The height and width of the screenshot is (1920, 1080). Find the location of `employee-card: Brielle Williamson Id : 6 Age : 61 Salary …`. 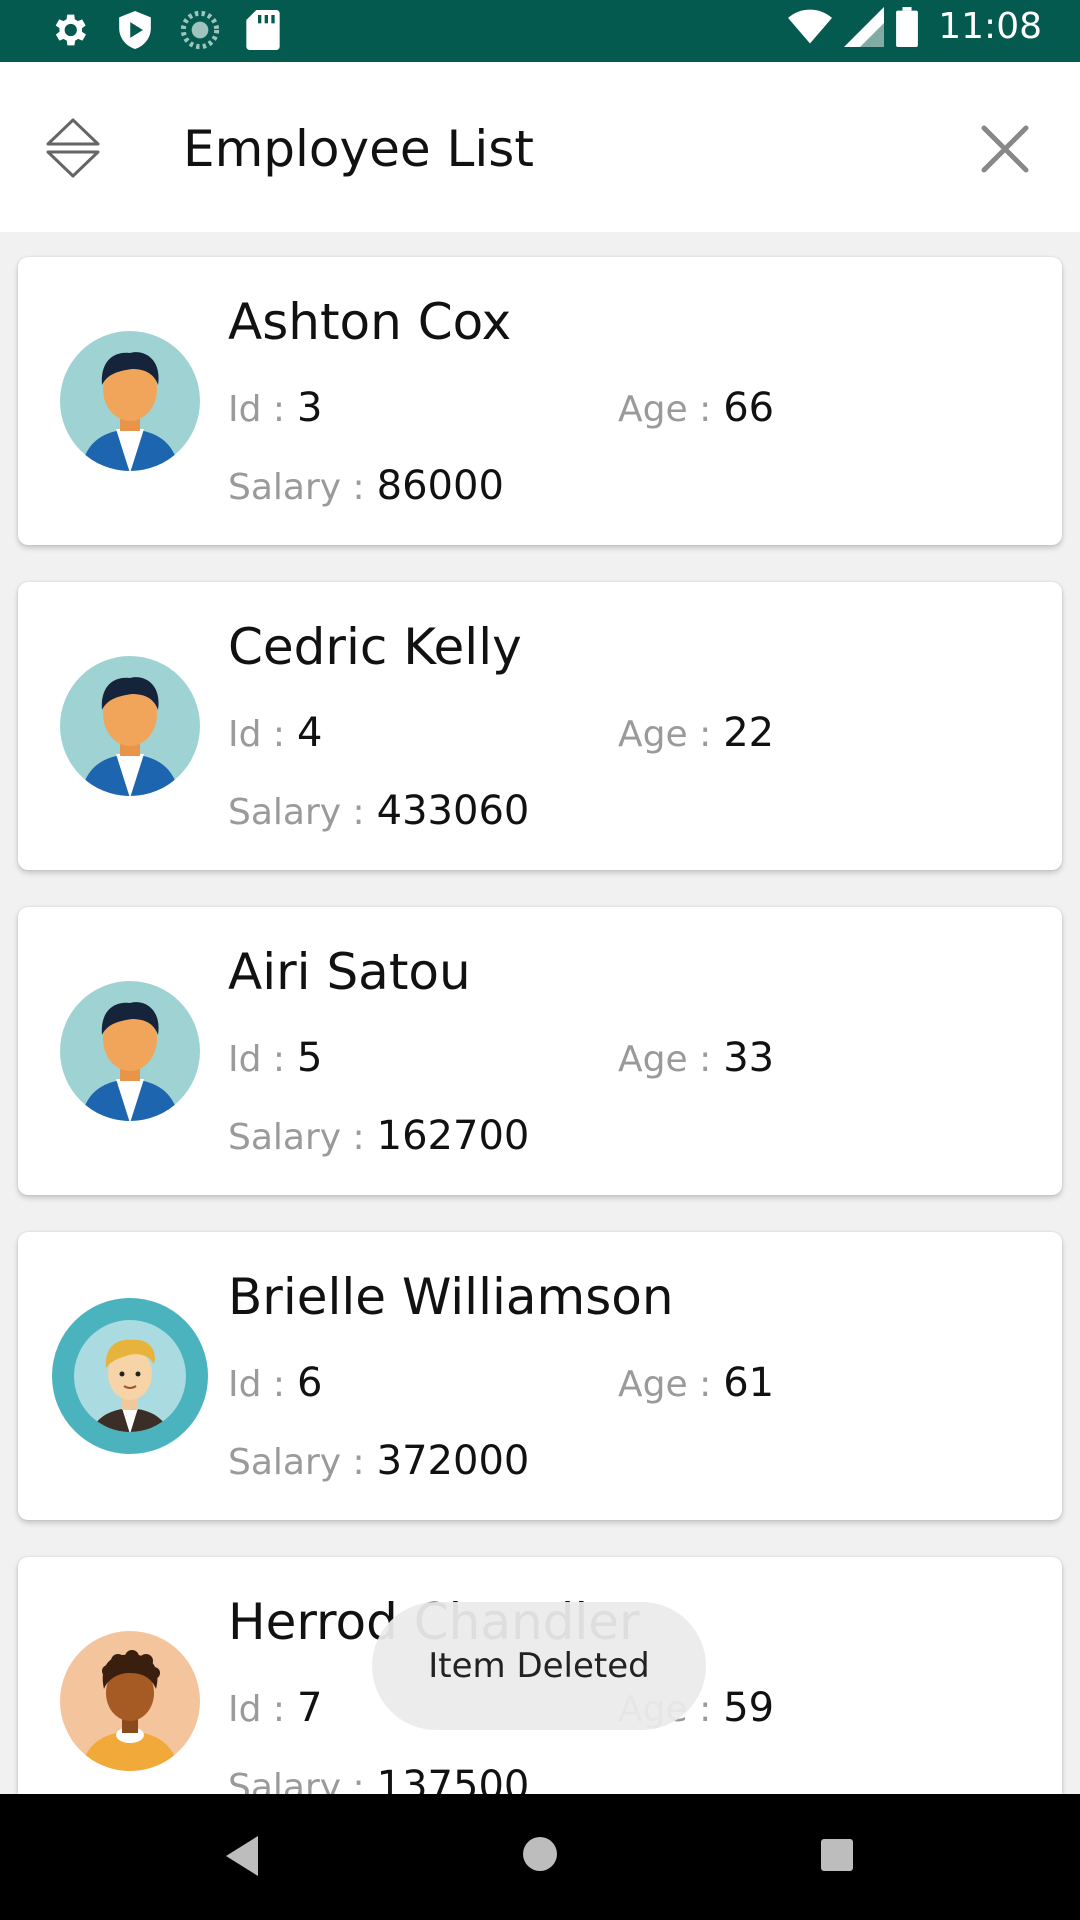

employee-card: Brielle Williamson Id : 6 Age : 61 Salary … is located at coordinates (540, 1376).